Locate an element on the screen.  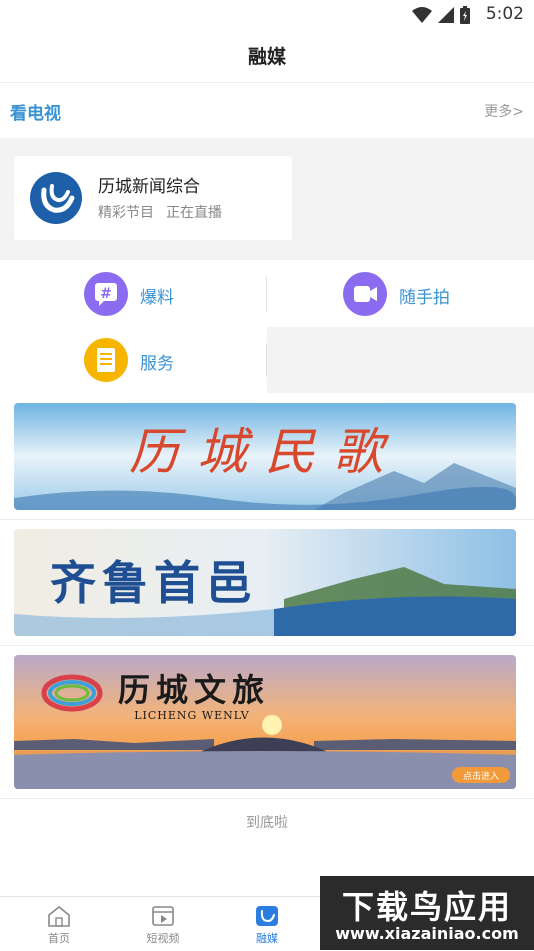
channel-card: 历城新闻综合 精彩节目 正在直播 is located at coordinates (153, 198).